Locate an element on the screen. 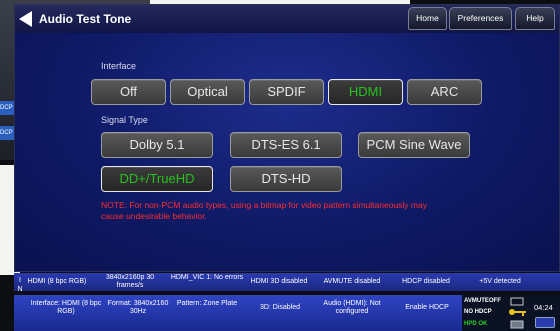 The height and width of the screenshot is (331, 560). signal-type-label: Signal Type is located at coordinates (124, 120).